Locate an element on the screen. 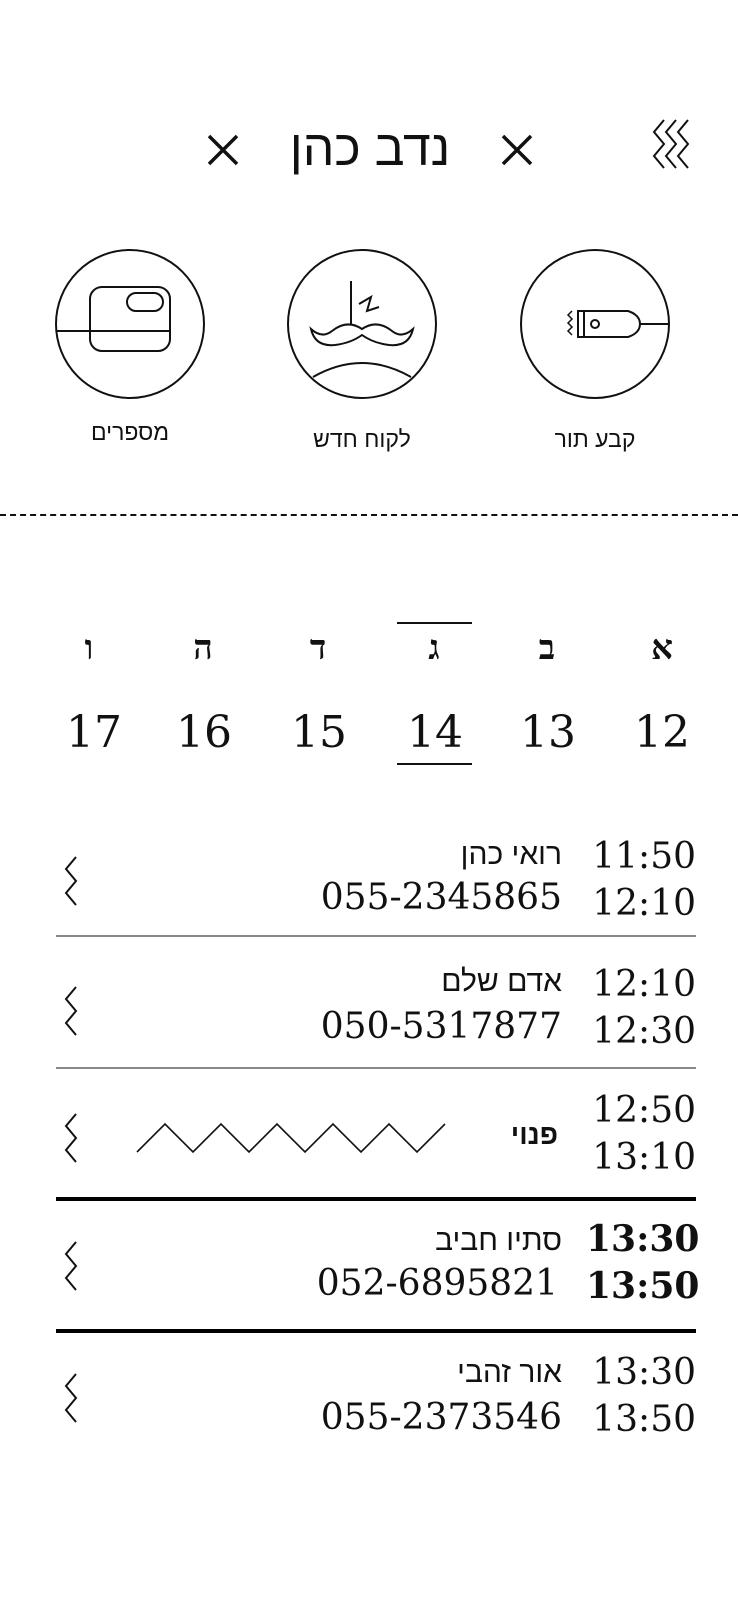  customer-phone: 050-5317877 is located at coordinates (412, 1027).